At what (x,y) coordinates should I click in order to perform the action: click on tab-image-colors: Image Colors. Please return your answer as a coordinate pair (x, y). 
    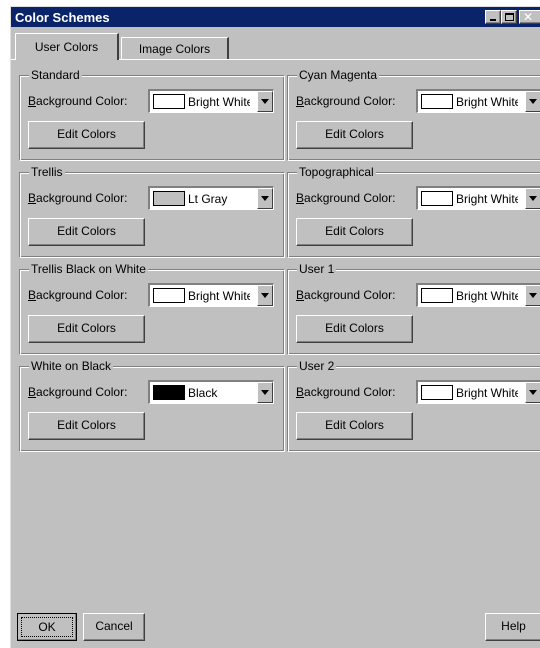
    Looking at the image, I should click on (175, 48).